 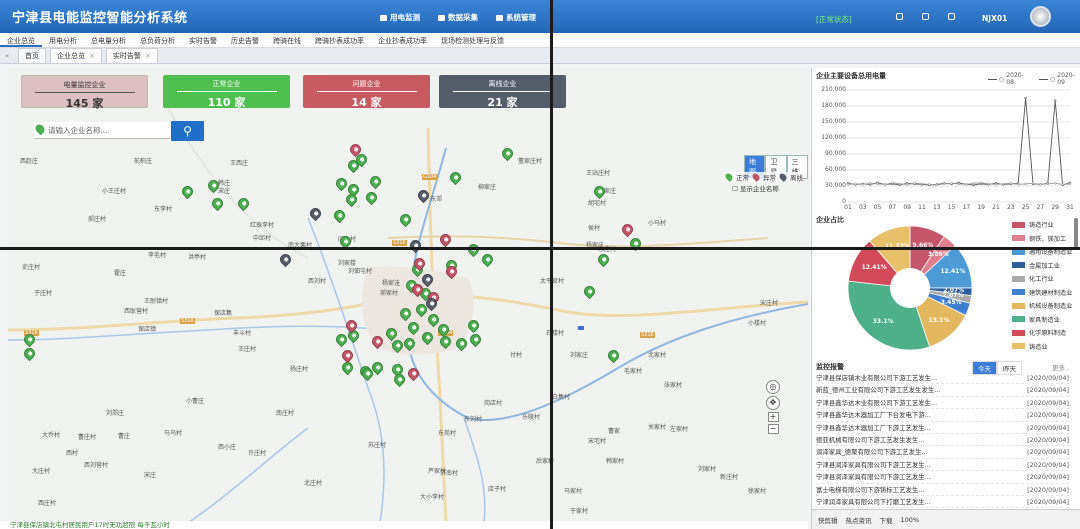 I want to click on pan-icon: ✥, so click(x=773, y=403).